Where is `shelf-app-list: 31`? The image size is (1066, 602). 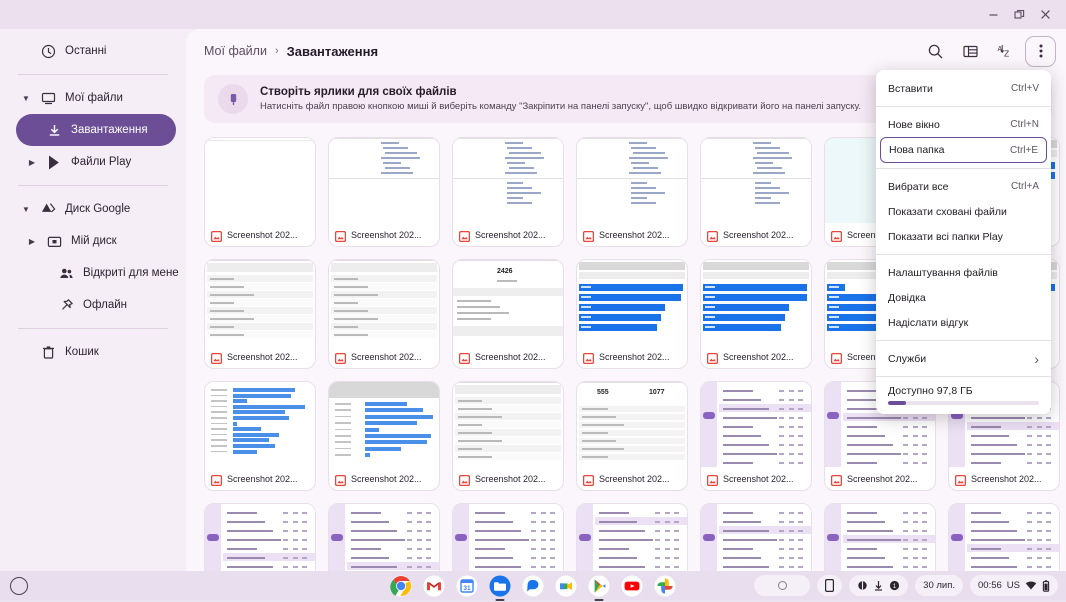 shelf-app-list: 31 is located at coordinates (533, 586).